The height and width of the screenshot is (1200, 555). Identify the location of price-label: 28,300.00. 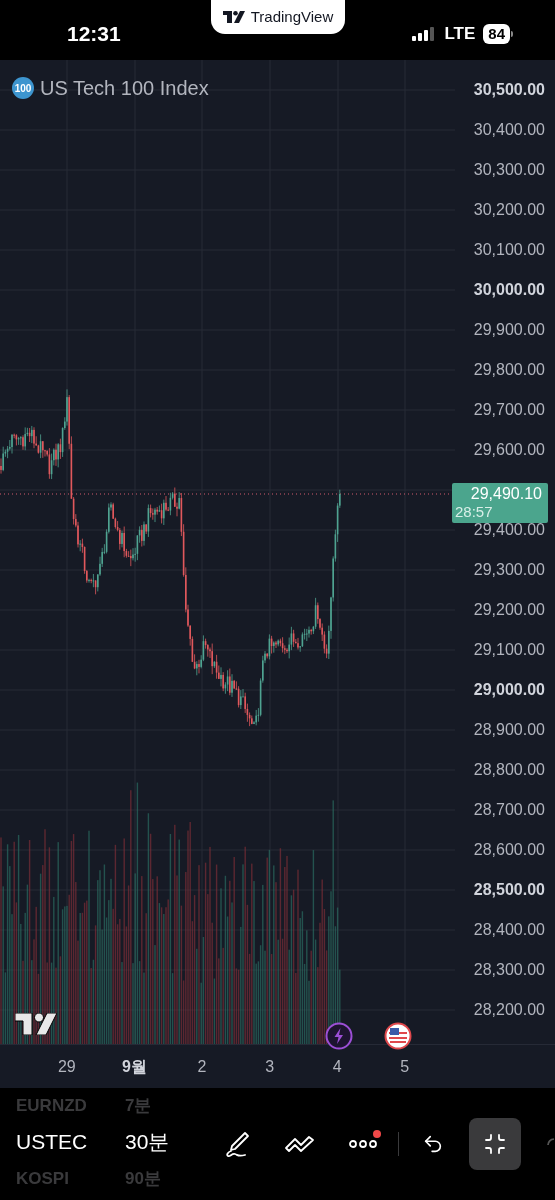
(509, 970).